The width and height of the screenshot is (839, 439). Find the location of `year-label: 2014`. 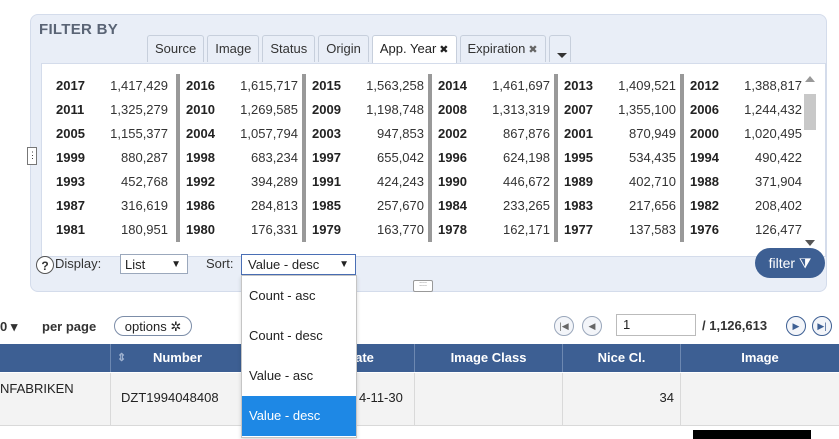

year-label: 2014 is located at coordinates (448, 86).